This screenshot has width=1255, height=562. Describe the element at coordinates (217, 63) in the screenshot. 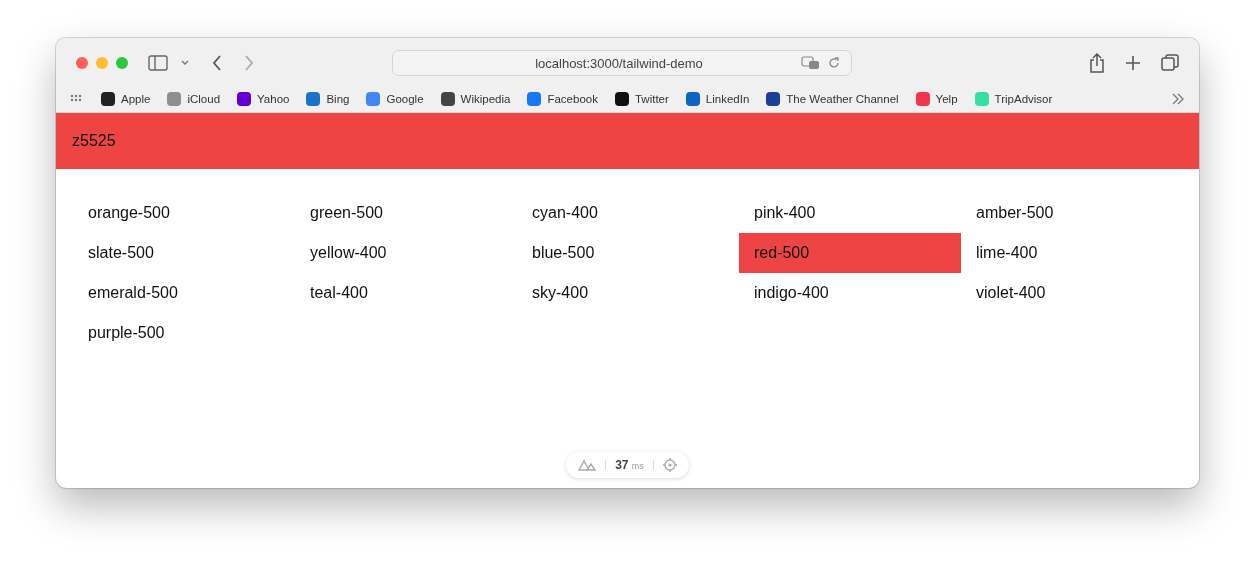

I see `back-icon` at that location.